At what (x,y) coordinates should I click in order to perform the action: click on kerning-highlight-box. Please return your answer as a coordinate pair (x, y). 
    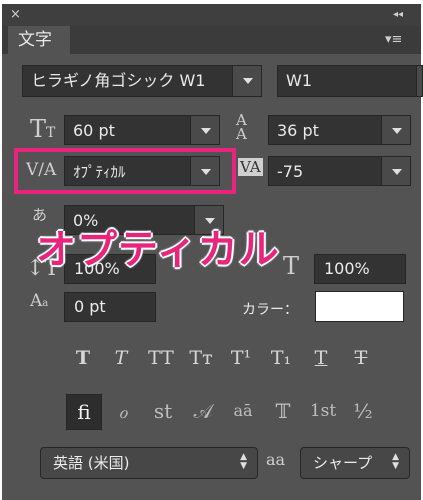
    Looking at the image, I should click on (125, 171).